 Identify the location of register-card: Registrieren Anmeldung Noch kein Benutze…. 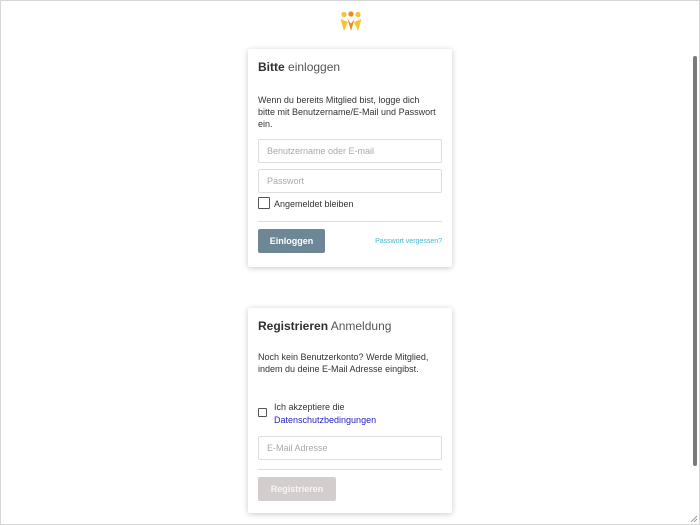
(350, 410).